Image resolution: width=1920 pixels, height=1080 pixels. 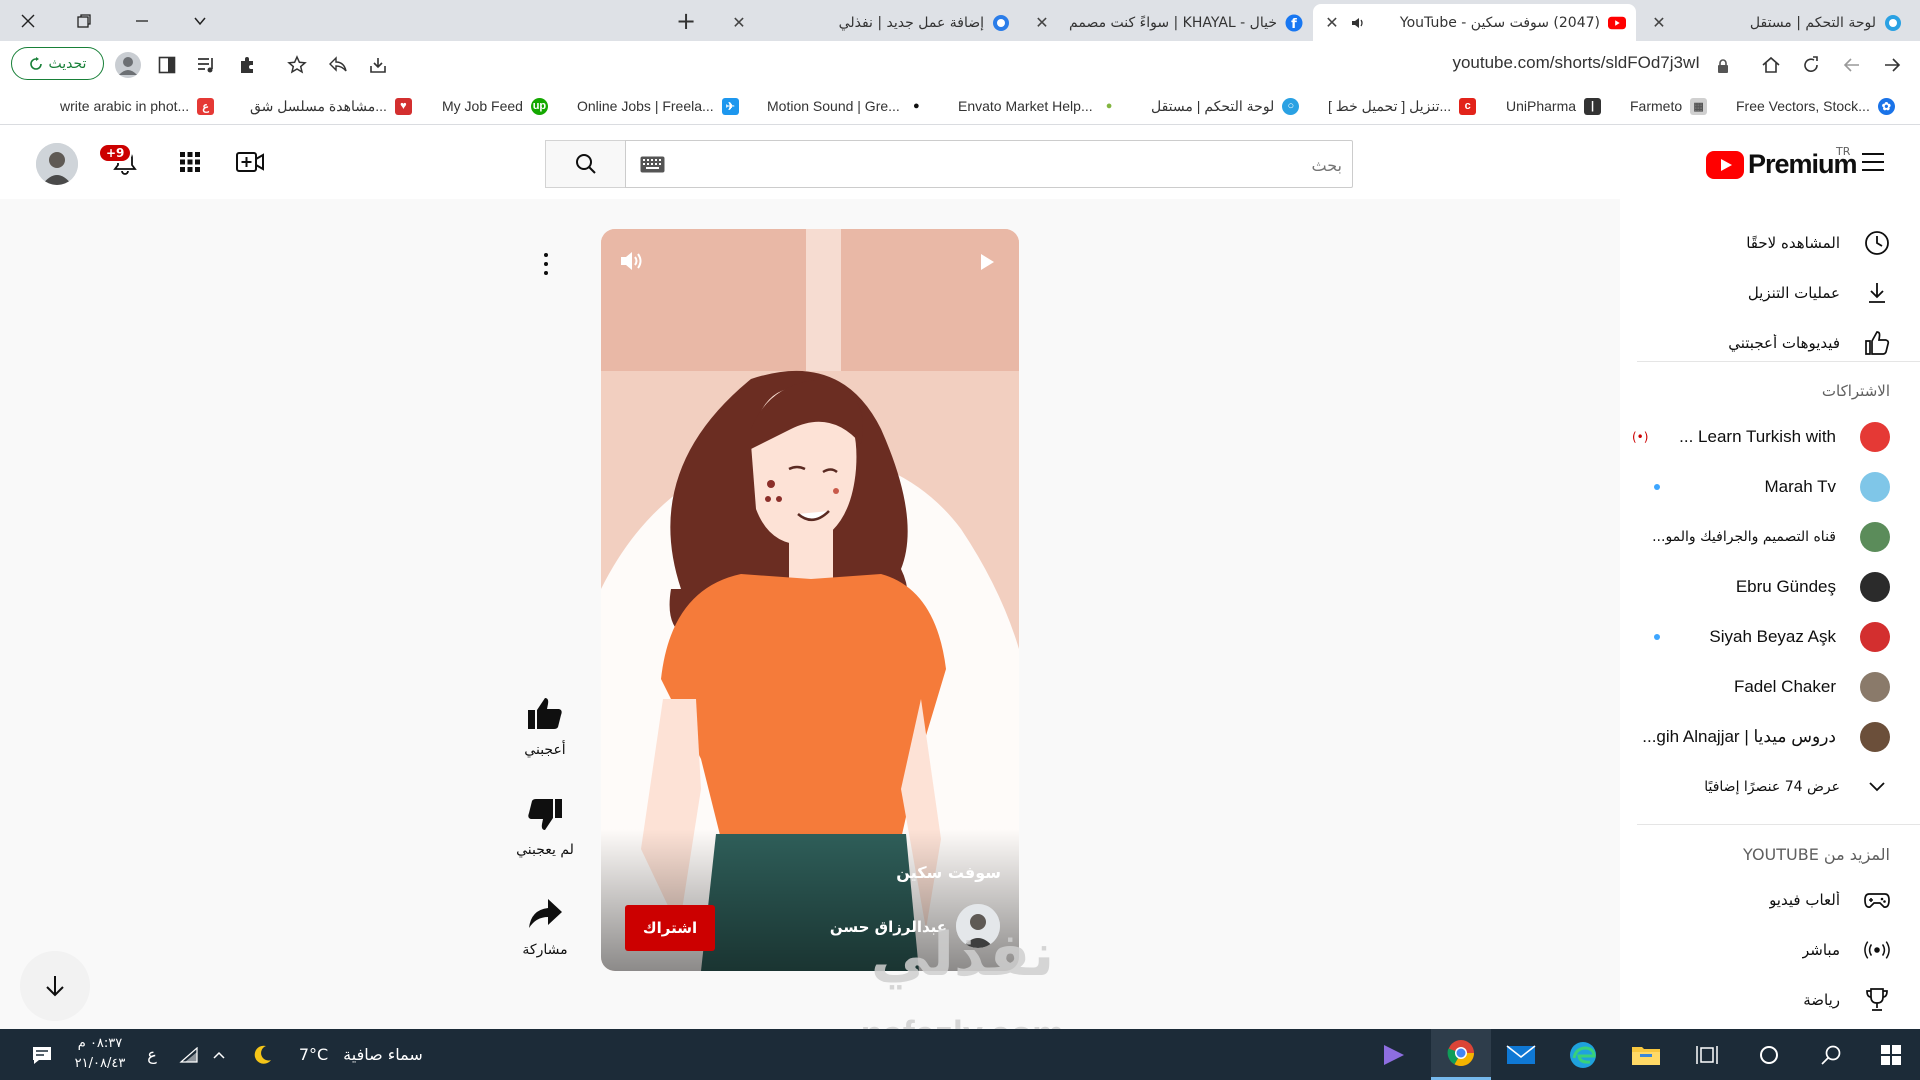 What do you see at coordinates (1500, 63) in the screenshot?
I see `address-bar: youtube.com/shorts/sldFOd7j3wI` at bounding box center [1500, 63].